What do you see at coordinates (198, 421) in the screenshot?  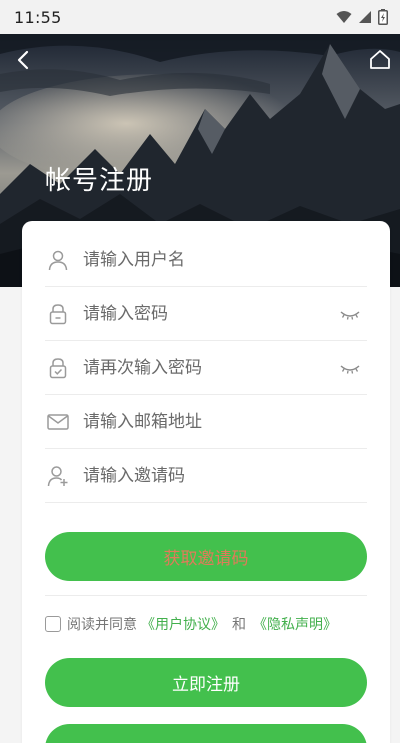 I see `email-input` at bounding box center [198, 421].